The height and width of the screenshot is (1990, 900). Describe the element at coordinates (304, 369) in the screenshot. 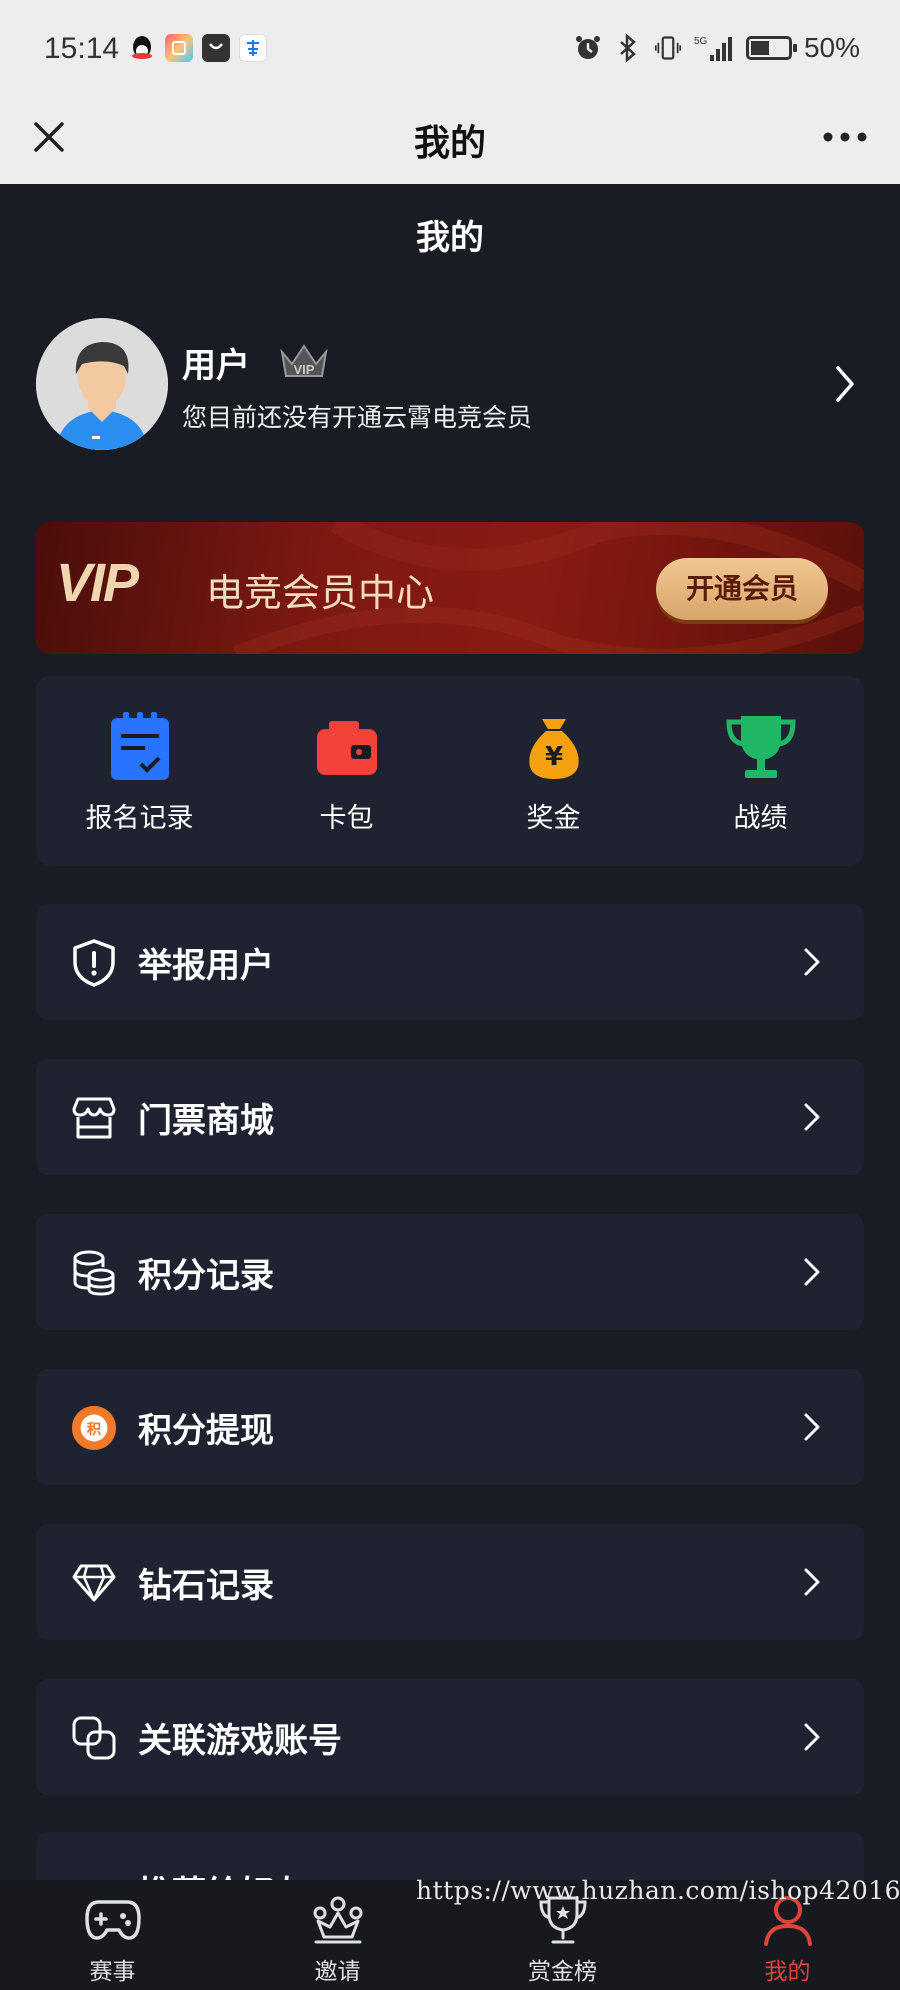

I see `vip-badge-text: VIP` at that location.